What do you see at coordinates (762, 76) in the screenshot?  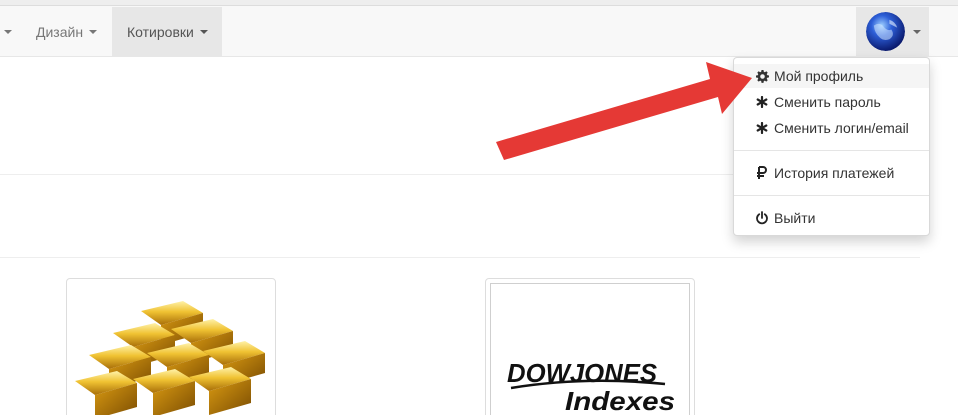 I see `gear-icon` at bounding box center [762, 76].